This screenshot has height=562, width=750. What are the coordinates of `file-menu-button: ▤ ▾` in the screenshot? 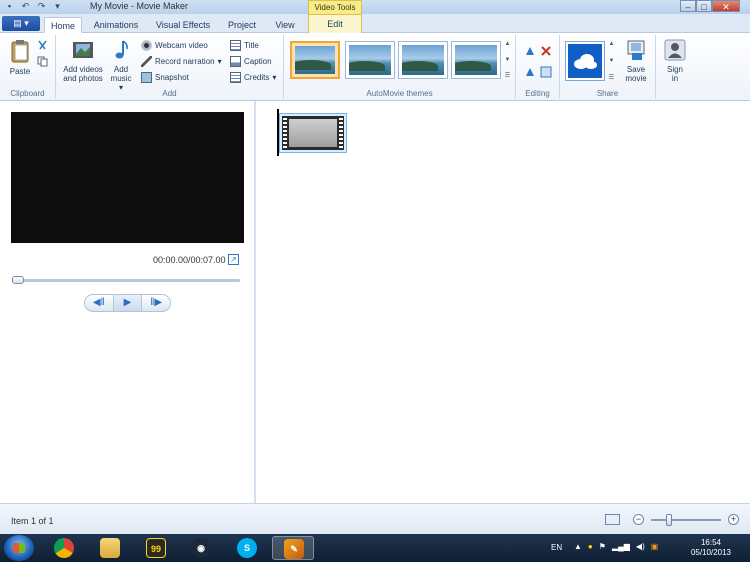 It's located at (21, 23).